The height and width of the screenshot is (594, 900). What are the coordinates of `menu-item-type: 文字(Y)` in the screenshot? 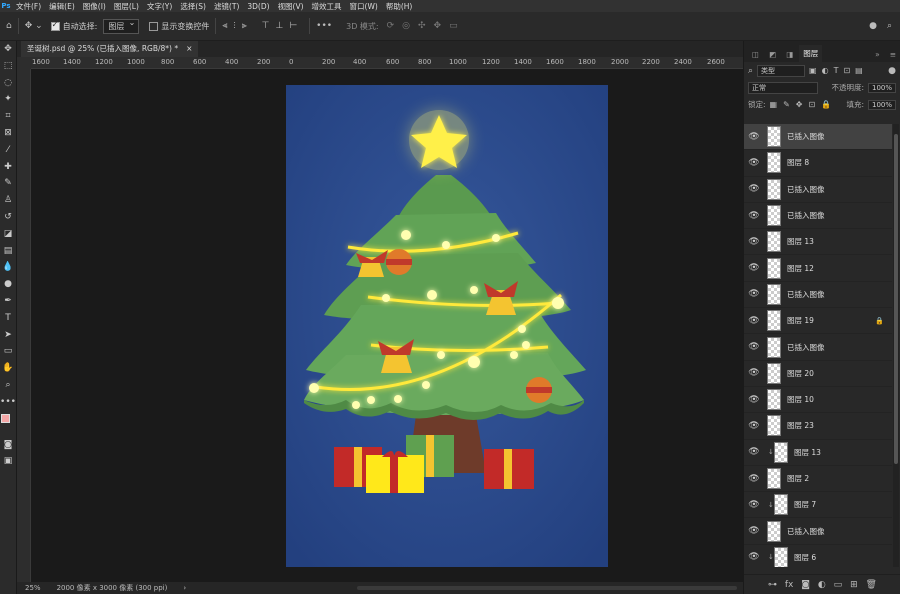 It's located at (159, 6).